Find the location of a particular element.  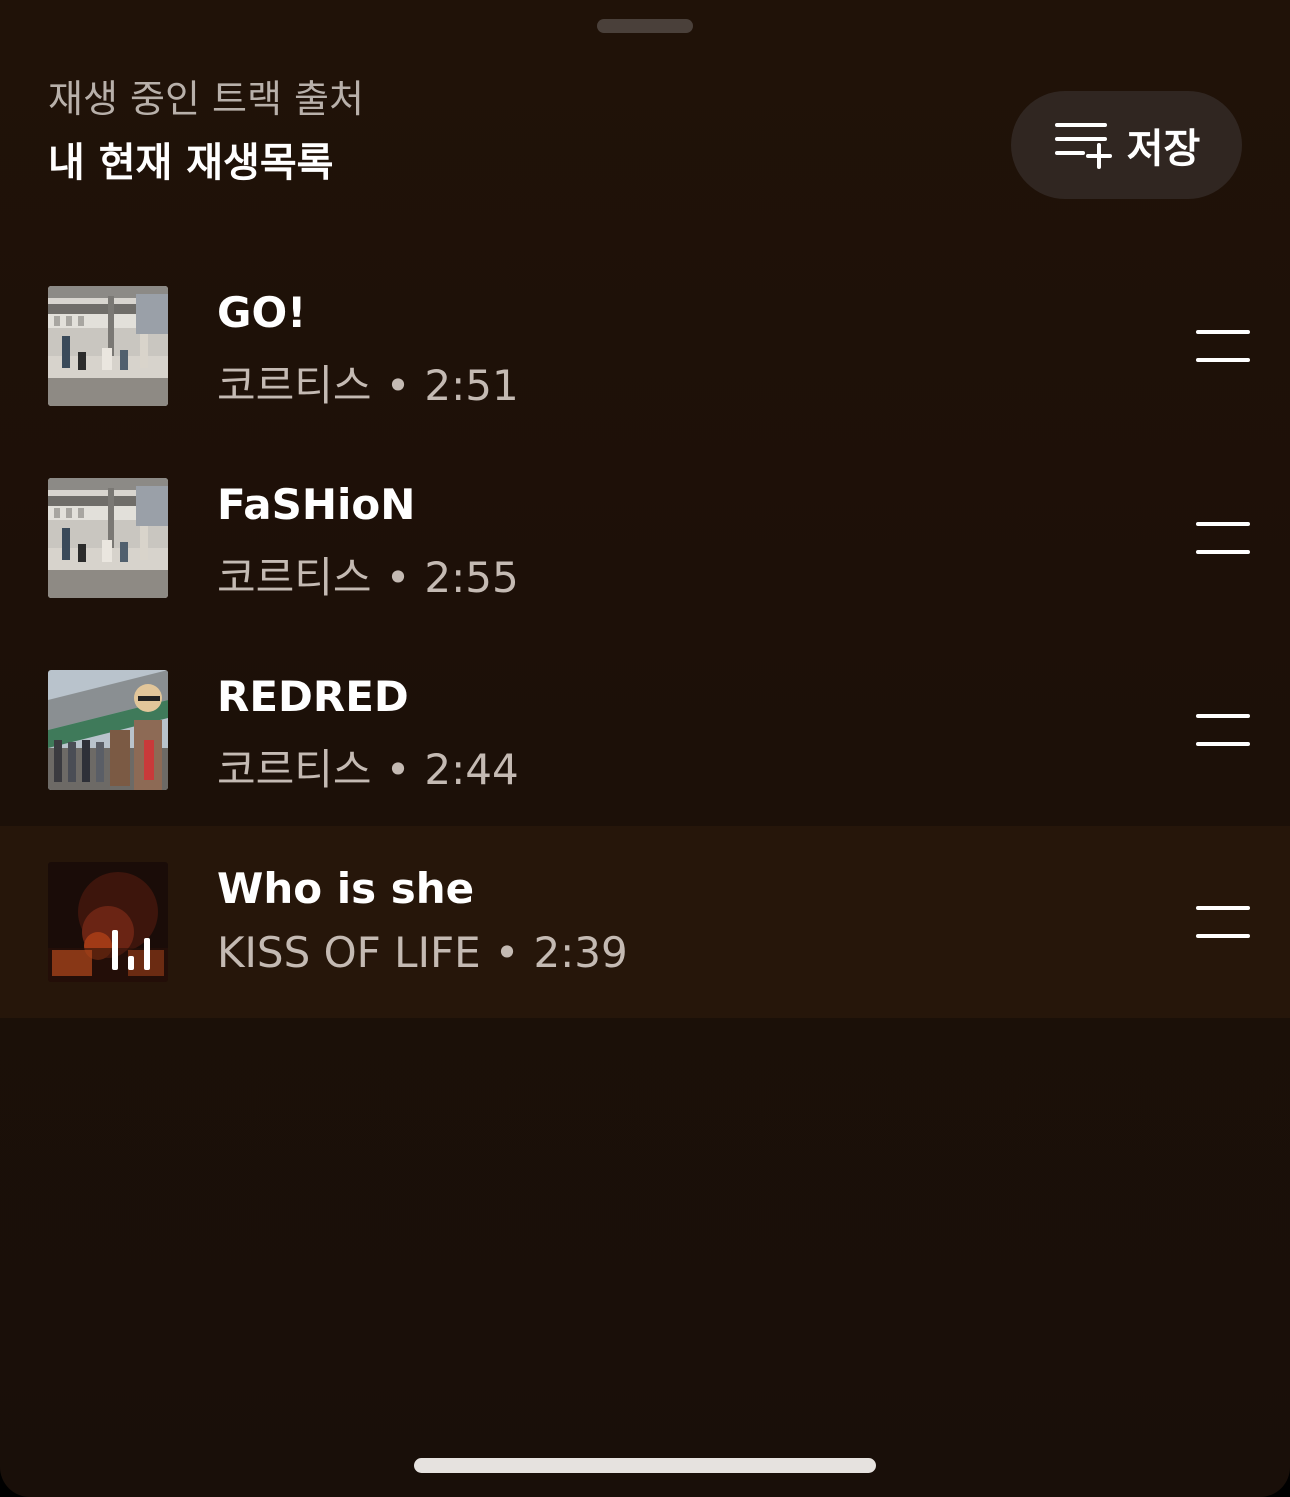

track-meta: 코르티스 • 2:44 is located at coordinates (368, 766).